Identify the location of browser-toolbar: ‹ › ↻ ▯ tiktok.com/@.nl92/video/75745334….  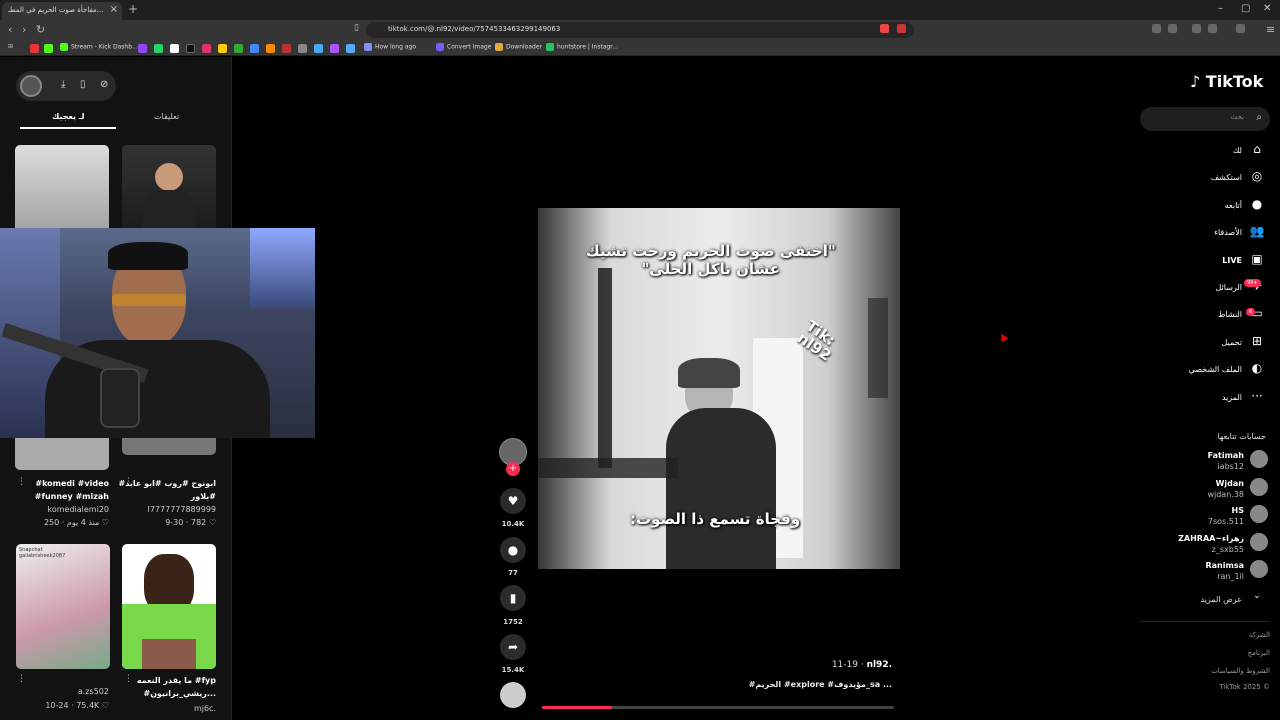
(640, 30).